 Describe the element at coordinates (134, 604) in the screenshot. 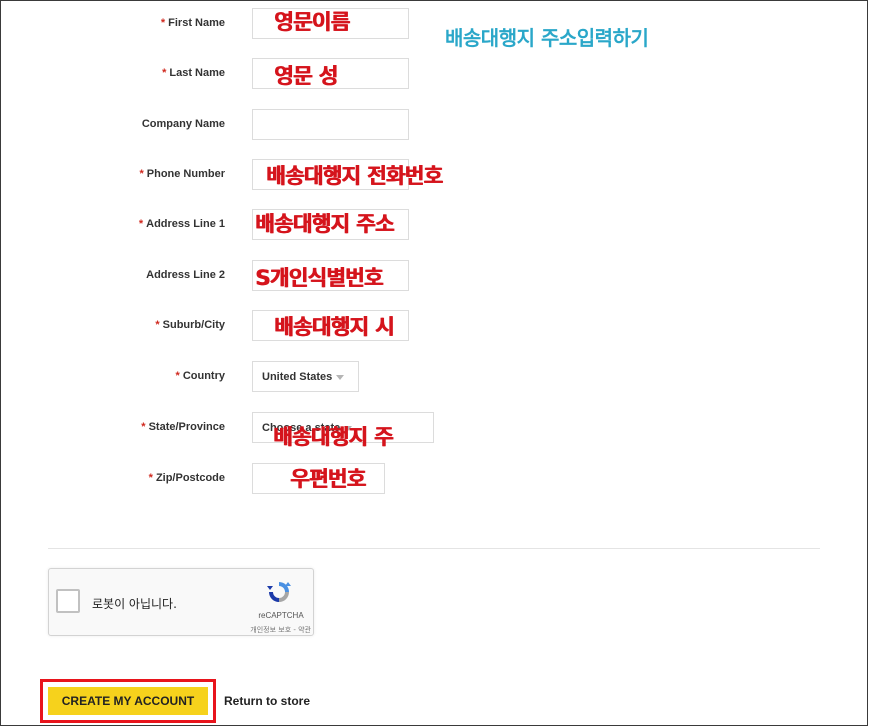

I see `recaptcha-label: 로봇이 아닙니다.` at that location.